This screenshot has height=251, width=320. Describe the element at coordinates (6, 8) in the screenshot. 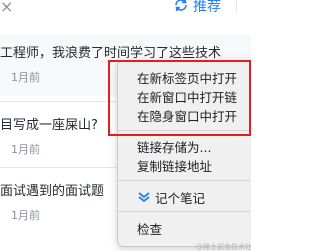

I see `close-icon: ×` at that location.